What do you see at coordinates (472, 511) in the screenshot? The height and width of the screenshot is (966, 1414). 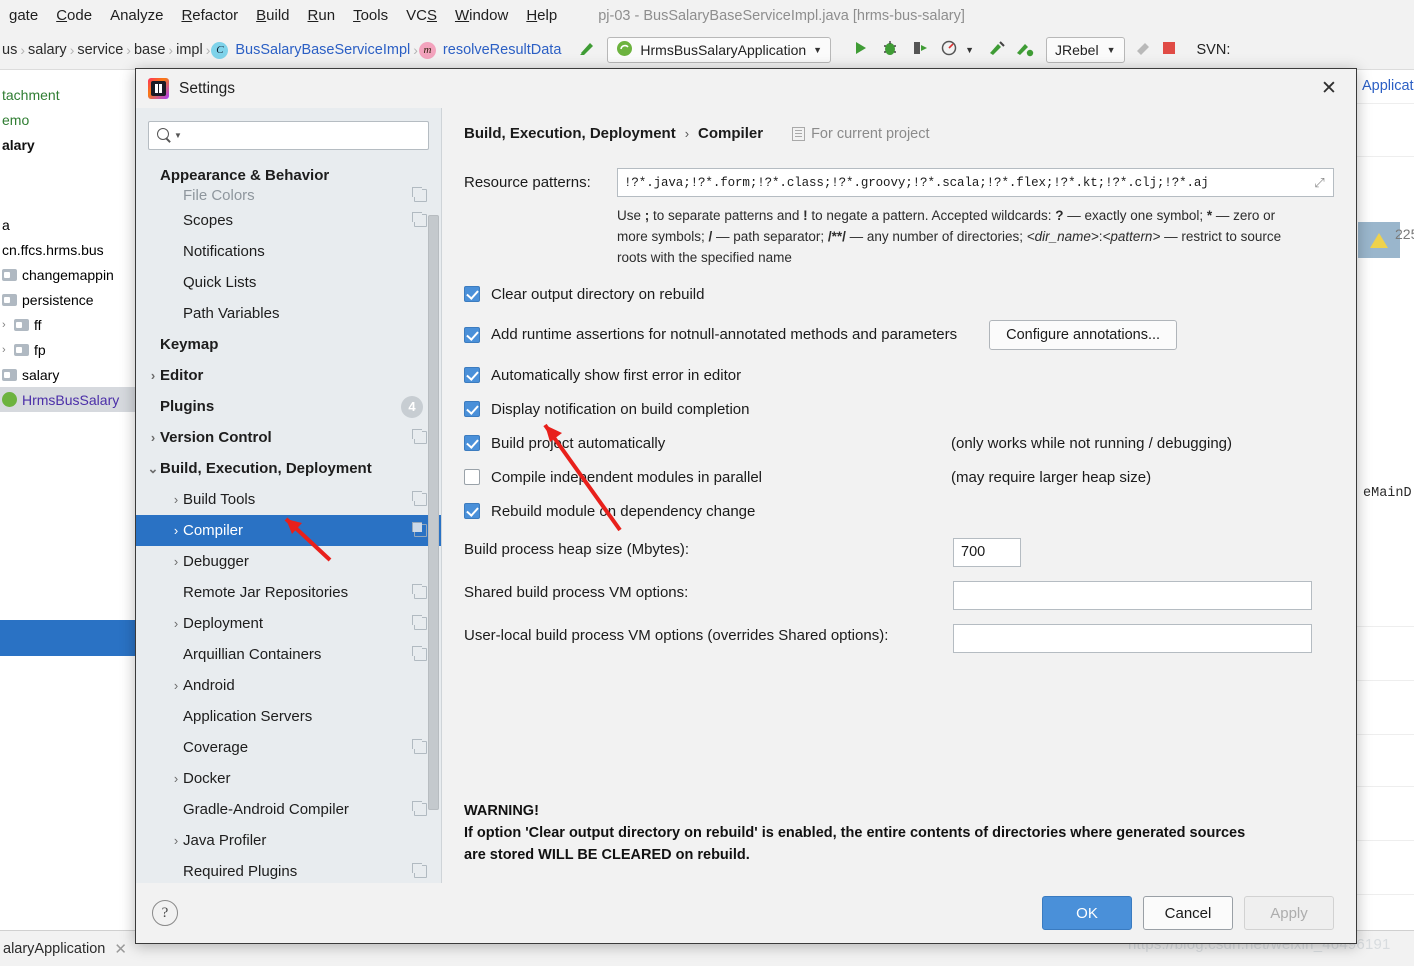 I see `checkbox-rebuild-module-on-dependency-change` at bounding box center [472, 511].